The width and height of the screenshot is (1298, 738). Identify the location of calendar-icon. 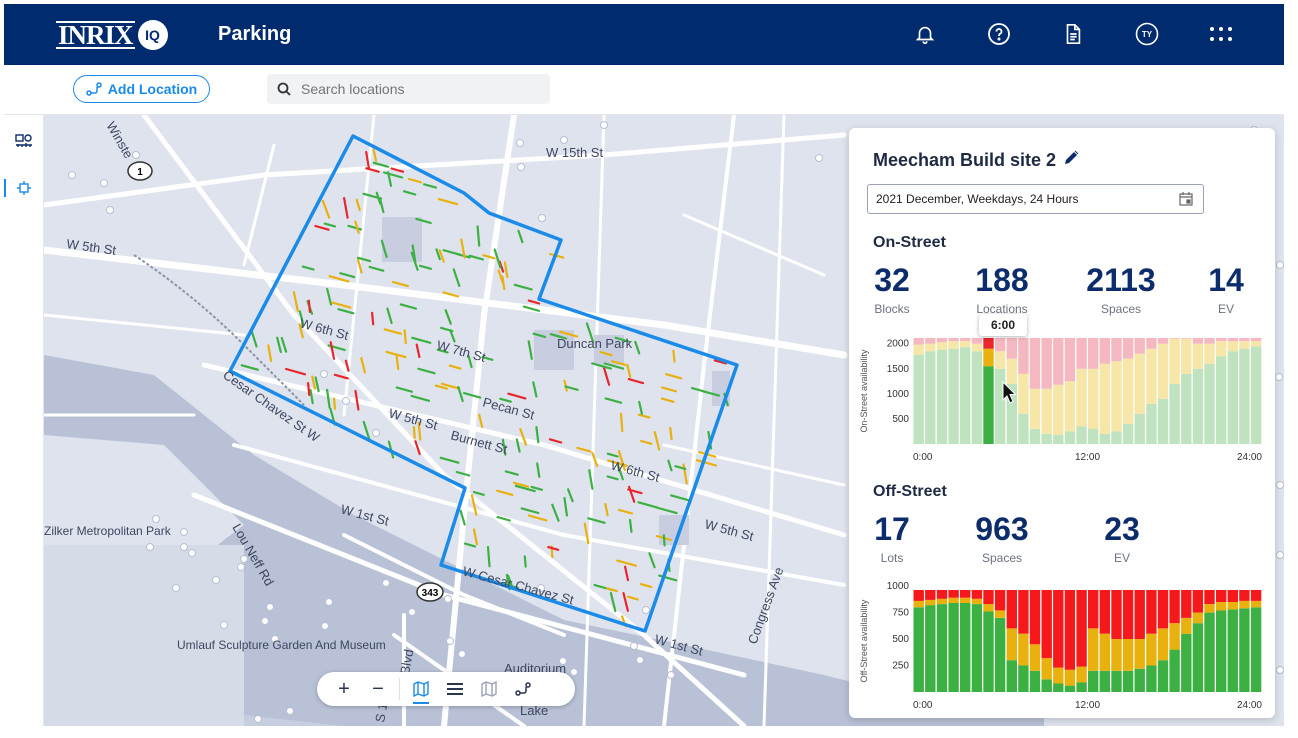
(1186, 199).